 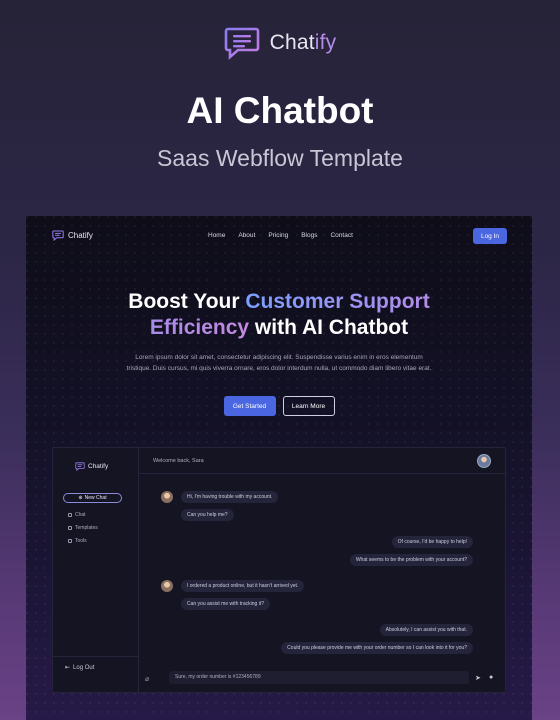 I want to click on nav-link-home: Home, so click(x=216, y=235).